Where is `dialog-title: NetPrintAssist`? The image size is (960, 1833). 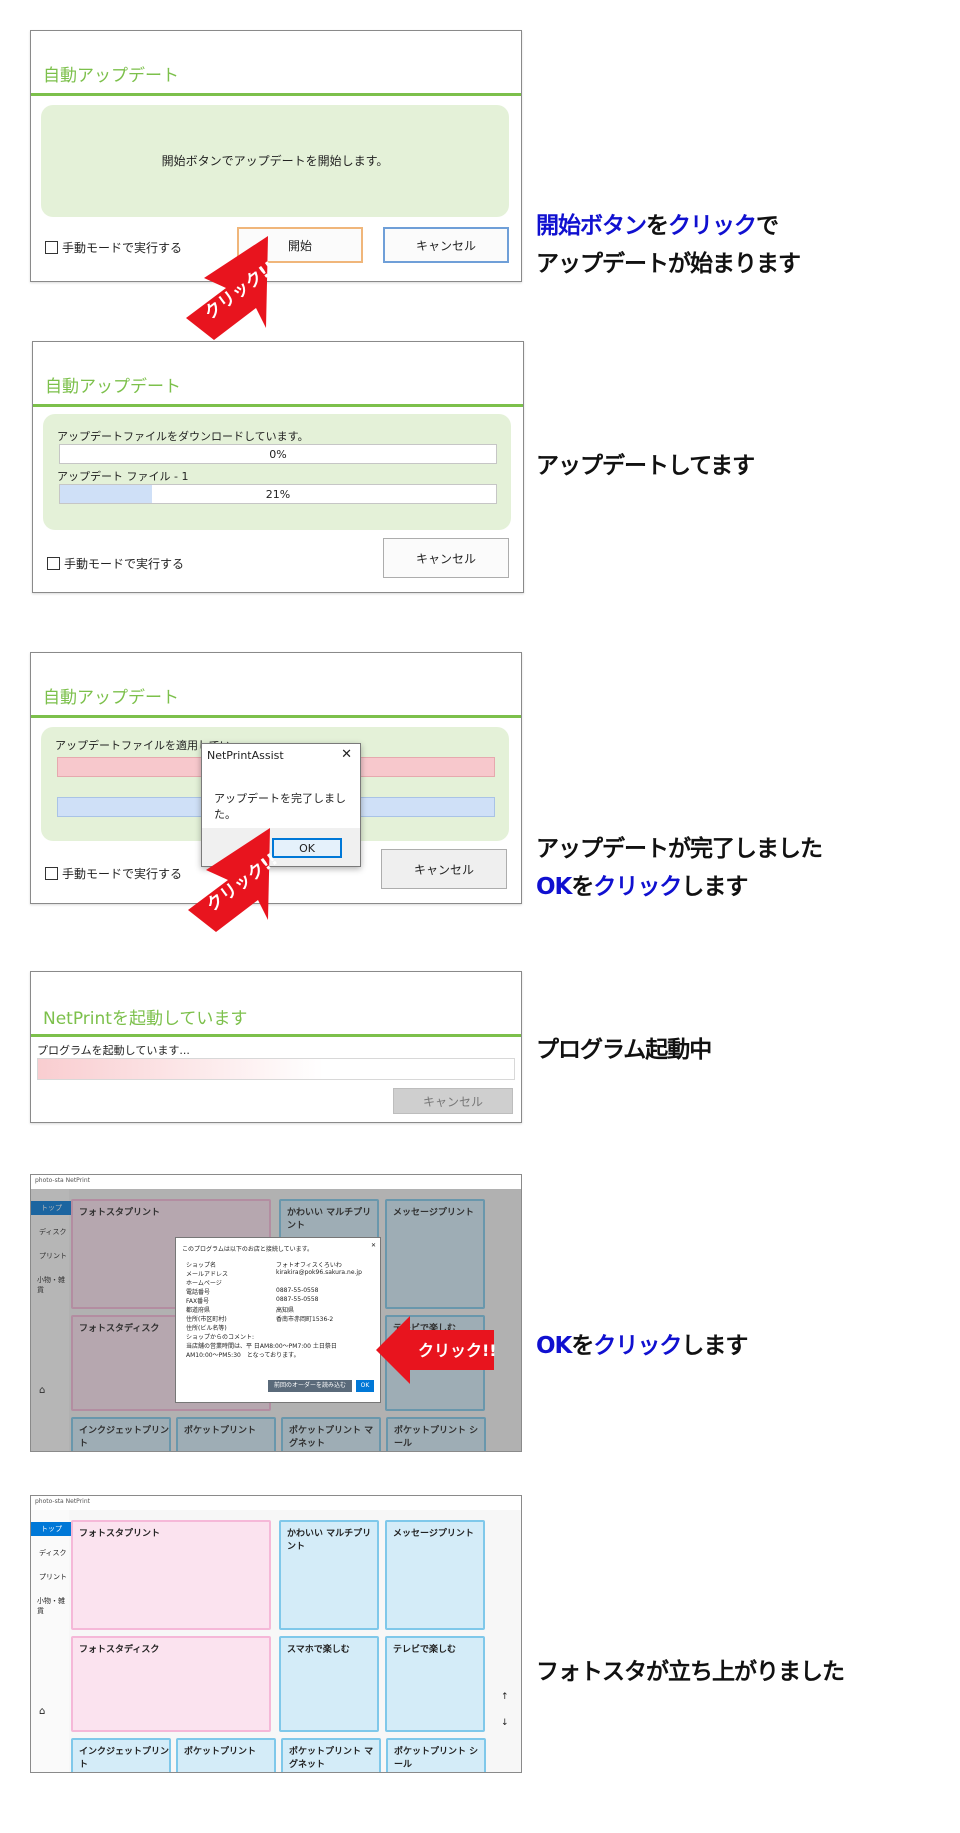 dialog-title: NetPrintAssist is located at coordinates (245, 755).